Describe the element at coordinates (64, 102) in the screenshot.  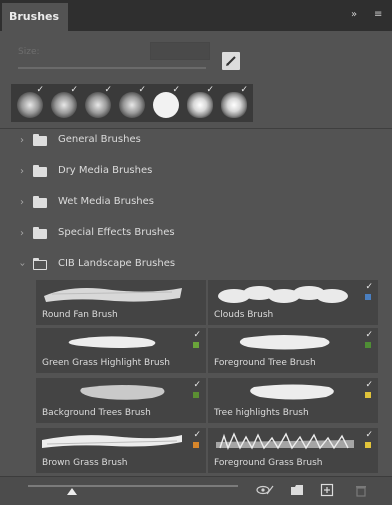
I see `recent-brush-2: ✓` at that location.